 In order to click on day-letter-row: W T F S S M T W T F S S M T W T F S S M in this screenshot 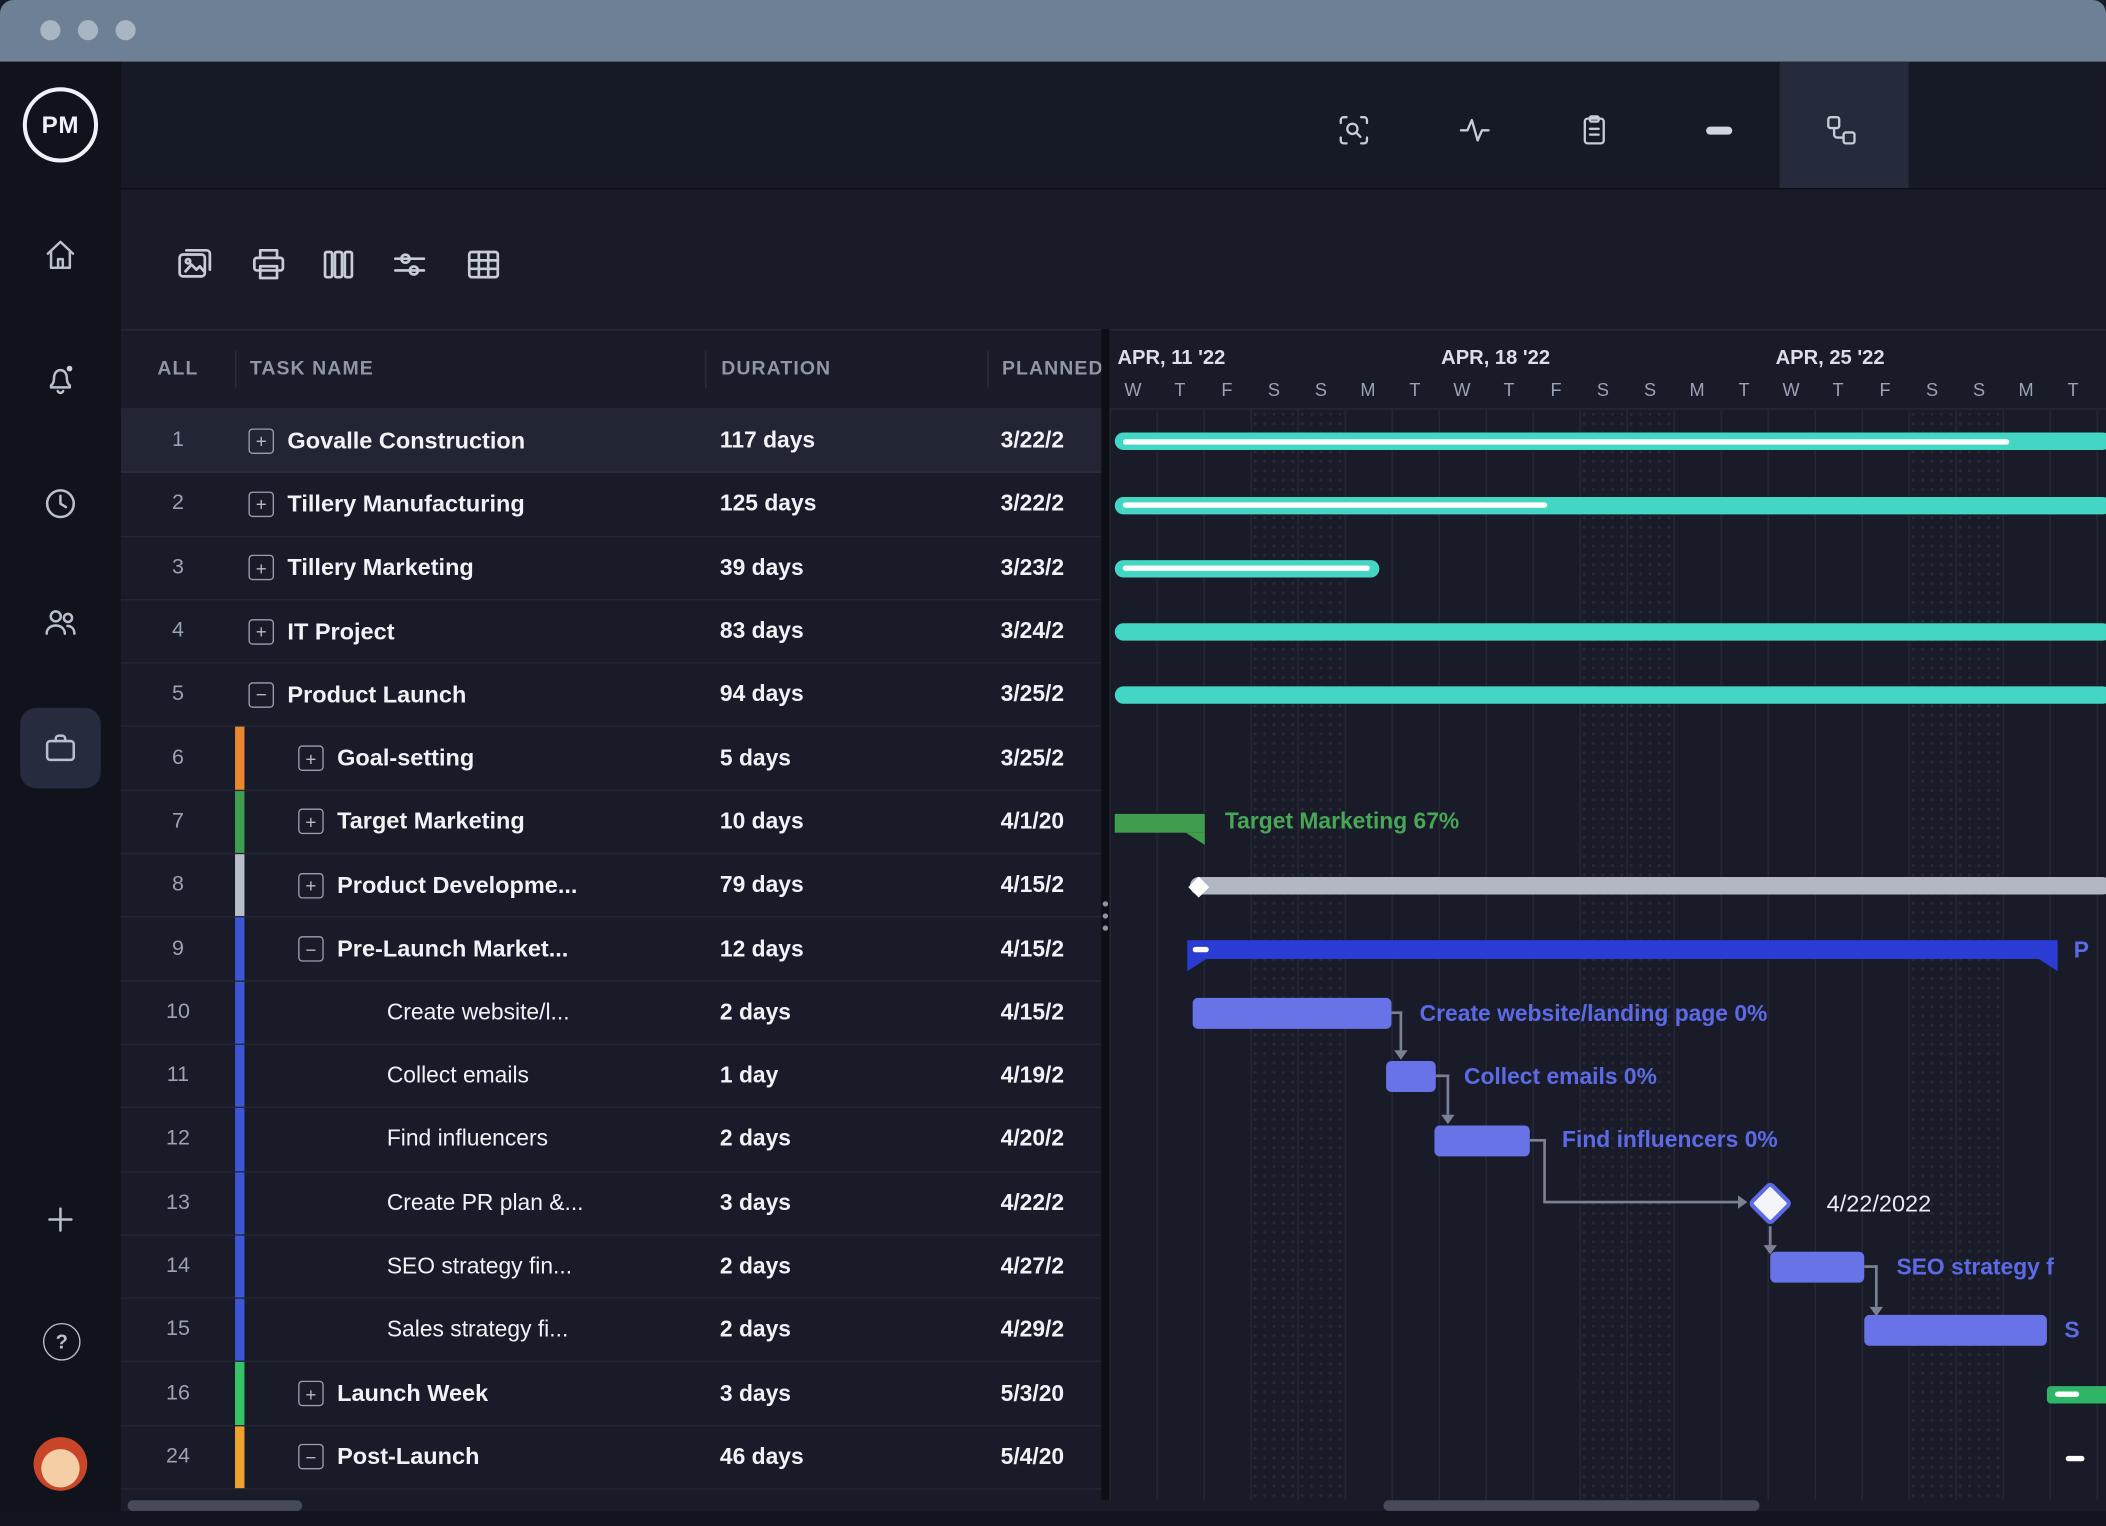, I will do `click(1602, 390)`.